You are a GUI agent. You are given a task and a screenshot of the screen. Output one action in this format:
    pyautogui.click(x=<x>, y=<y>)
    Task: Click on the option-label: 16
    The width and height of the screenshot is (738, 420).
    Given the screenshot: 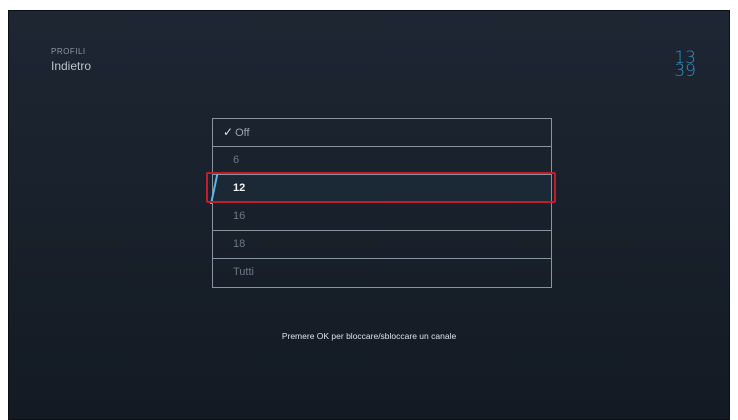 What is the action you would take?
    pyautogui.click(x=239, y=216)
    